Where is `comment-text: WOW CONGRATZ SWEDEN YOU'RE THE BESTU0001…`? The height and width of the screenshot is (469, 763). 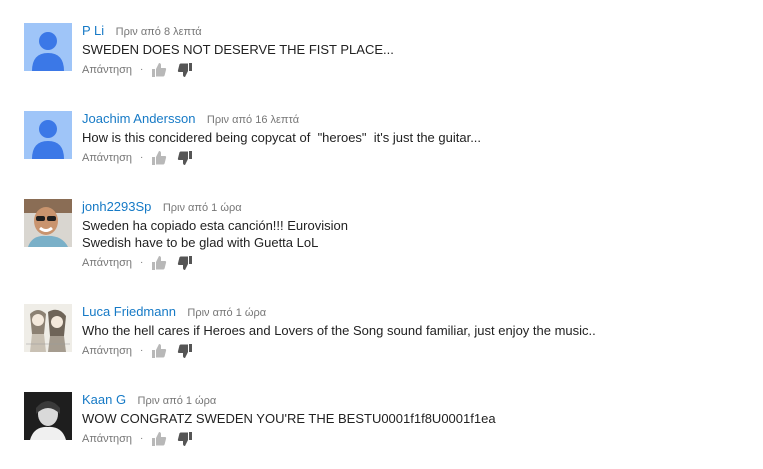 comment-text: WOW CONGRATZ SWEDEN YOU'RE THE BESTU0001… is located at coordinates (413, 418).